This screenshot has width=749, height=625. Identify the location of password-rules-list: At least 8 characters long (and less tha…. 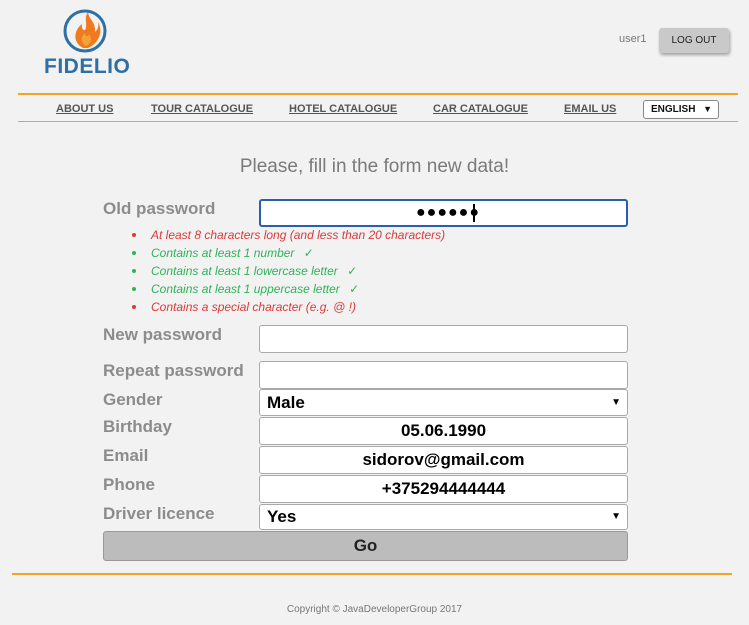
(288, 273).